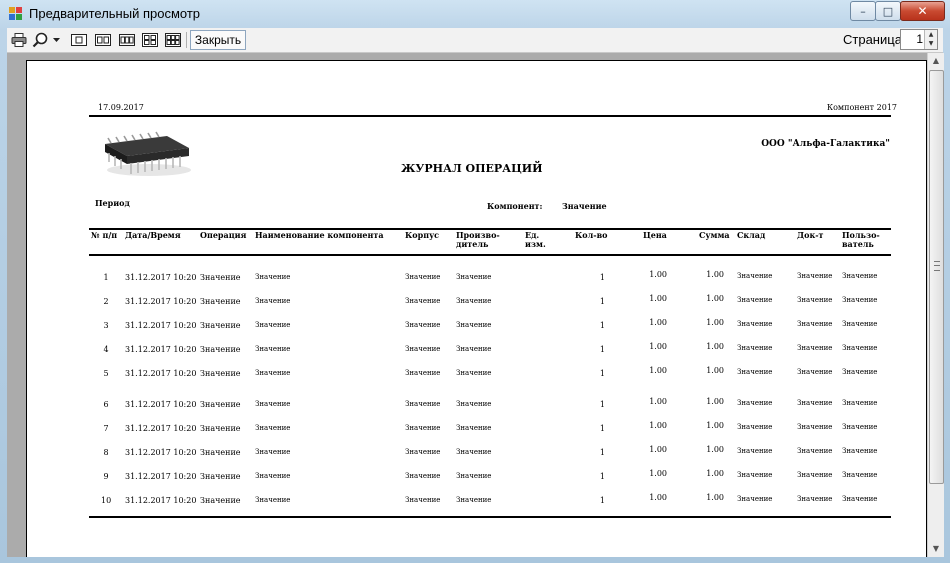 This screenshot has height=563, width=950. What do you see at coordinates (751, 235) in the screenshot?
I see `column-header-line: Склад` at bounding box center [751, 235].